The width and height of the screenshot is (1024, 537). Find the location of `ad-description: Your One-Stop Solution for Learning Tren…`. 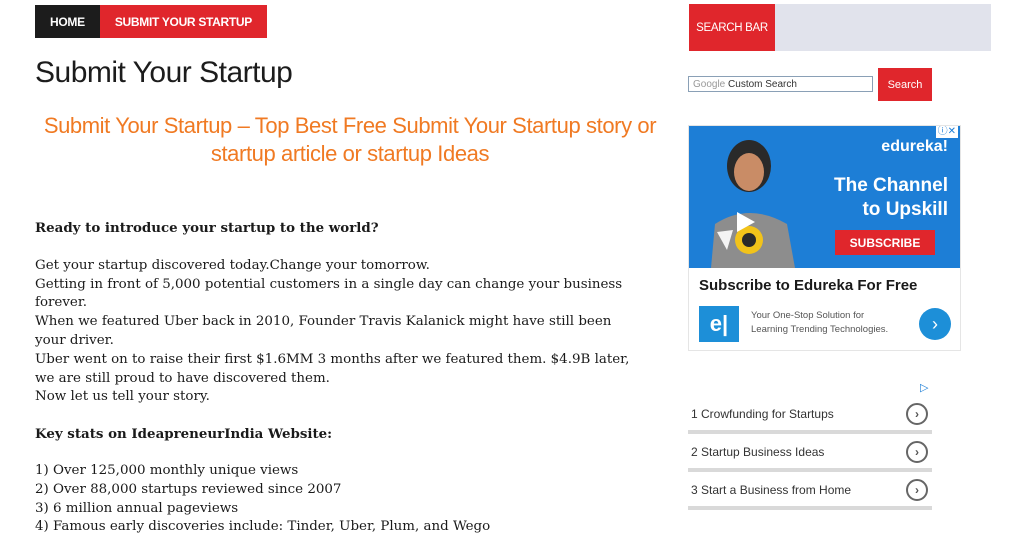

ad-description: Your One-Stop Solution for Learning Tren… is located at coordinates (819, 323).